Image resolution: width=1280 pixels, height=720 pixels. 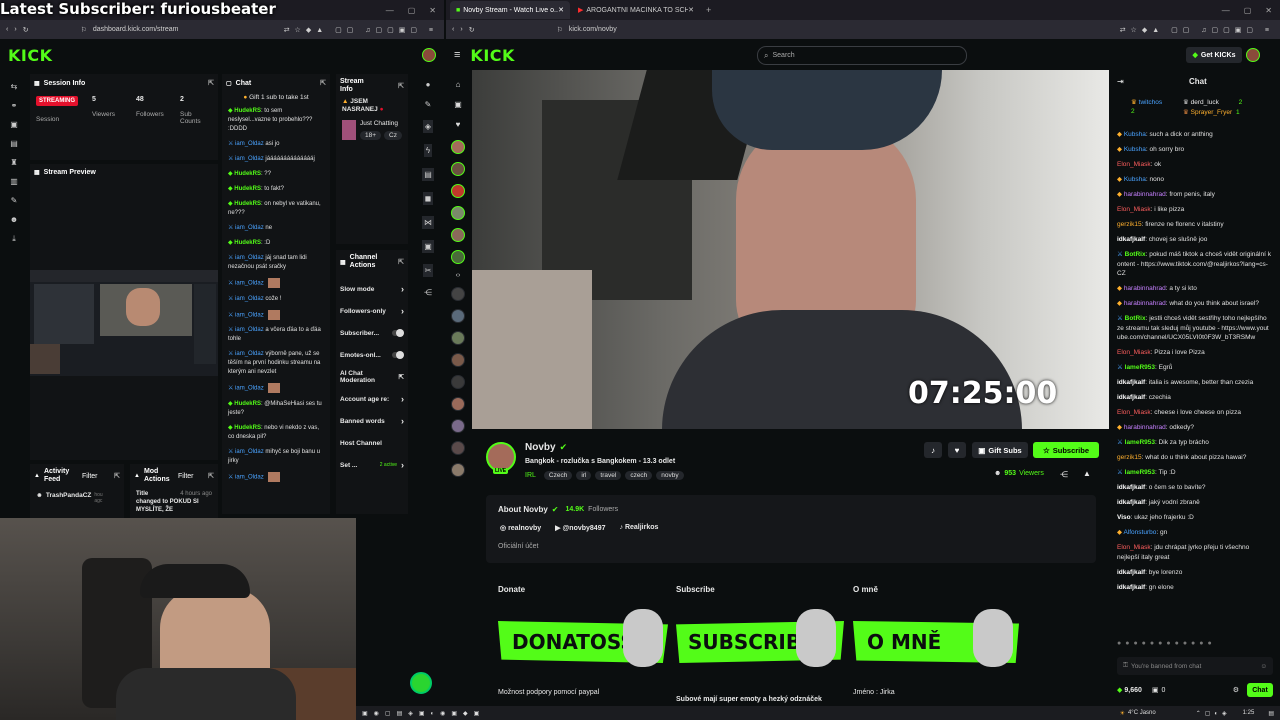 What do you see at coordinates (1135, 254) in the screenshot?
I see `chat-username: BotRix` at bounding box center [1135, 254].